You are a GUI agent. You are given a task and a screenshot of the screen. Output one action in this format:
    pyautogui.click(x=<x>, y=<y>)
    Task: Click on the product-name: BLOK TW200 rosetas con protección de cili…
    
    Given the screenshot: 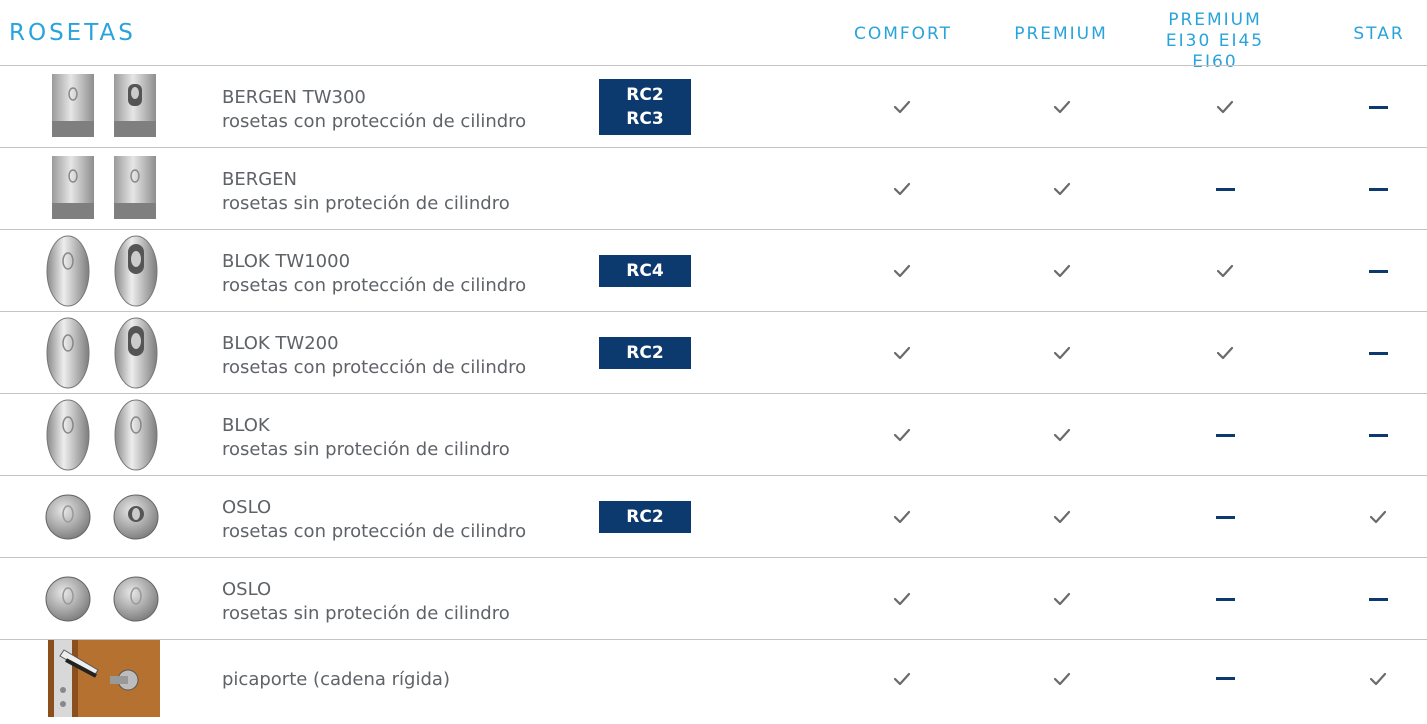 What is the action you would take?
    pyautogui.click(x=374, y=356)
    